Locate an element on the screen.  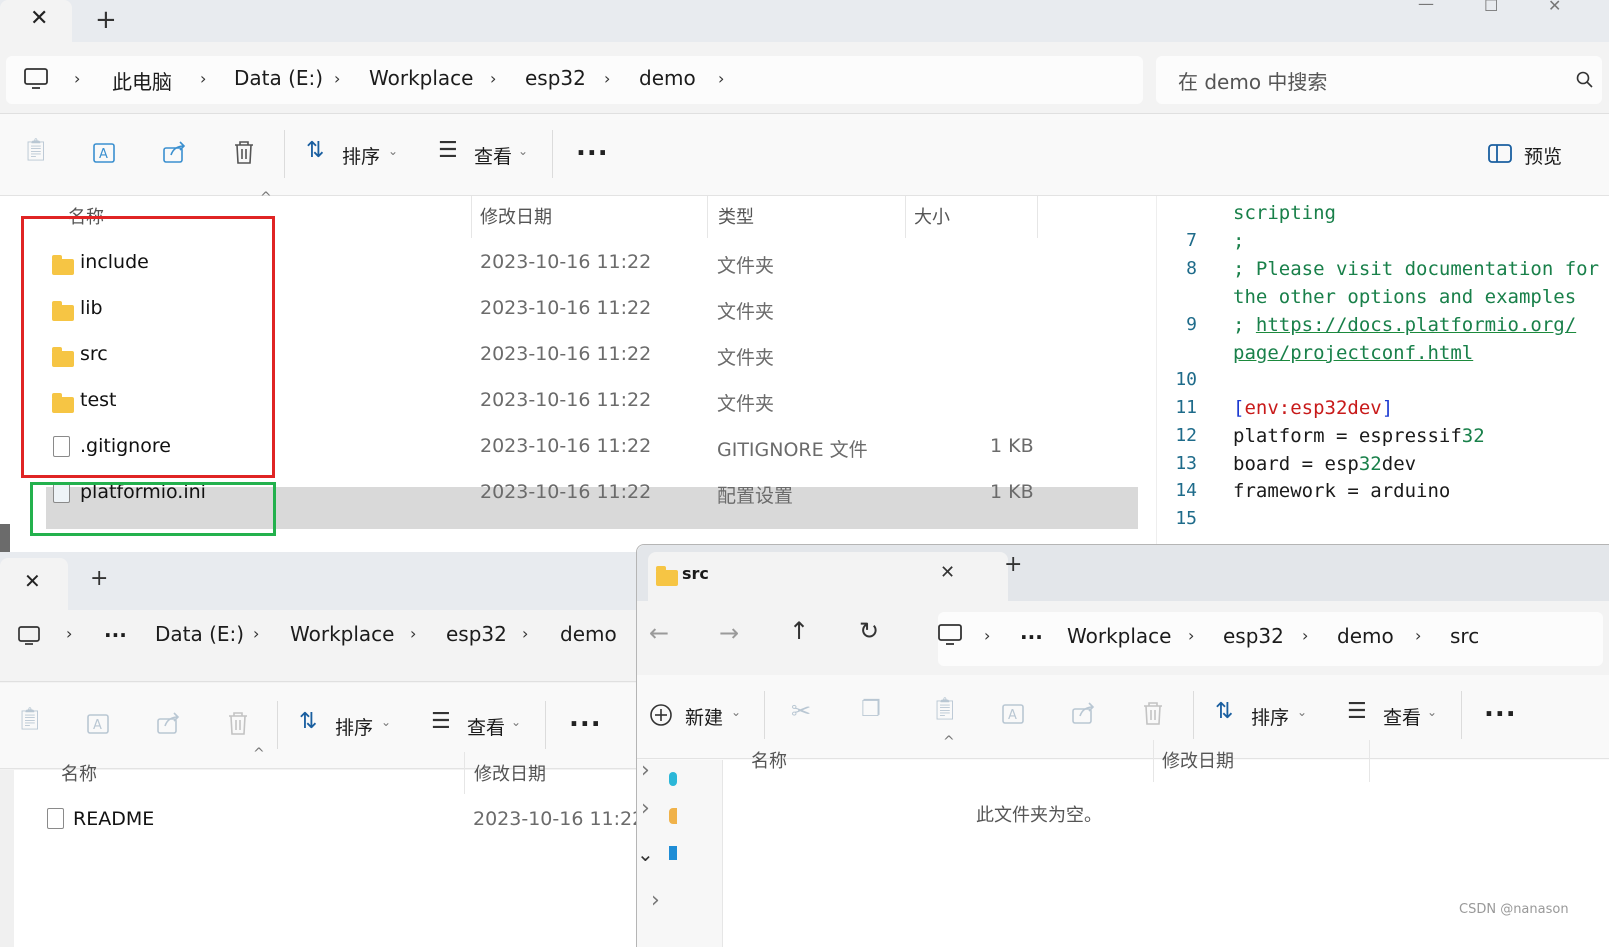
search-icon is located at coordinates (1585, 80).